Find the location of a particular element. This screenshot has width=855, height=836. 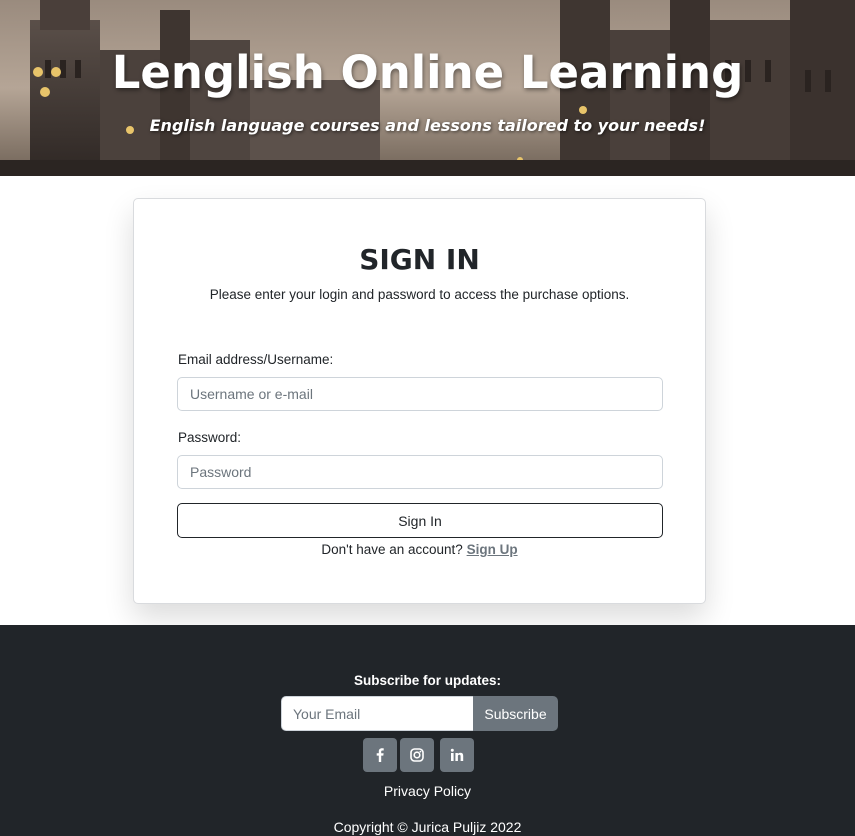

subscribe-label: Subscribe for updates: is located at coordinates (427, 680).